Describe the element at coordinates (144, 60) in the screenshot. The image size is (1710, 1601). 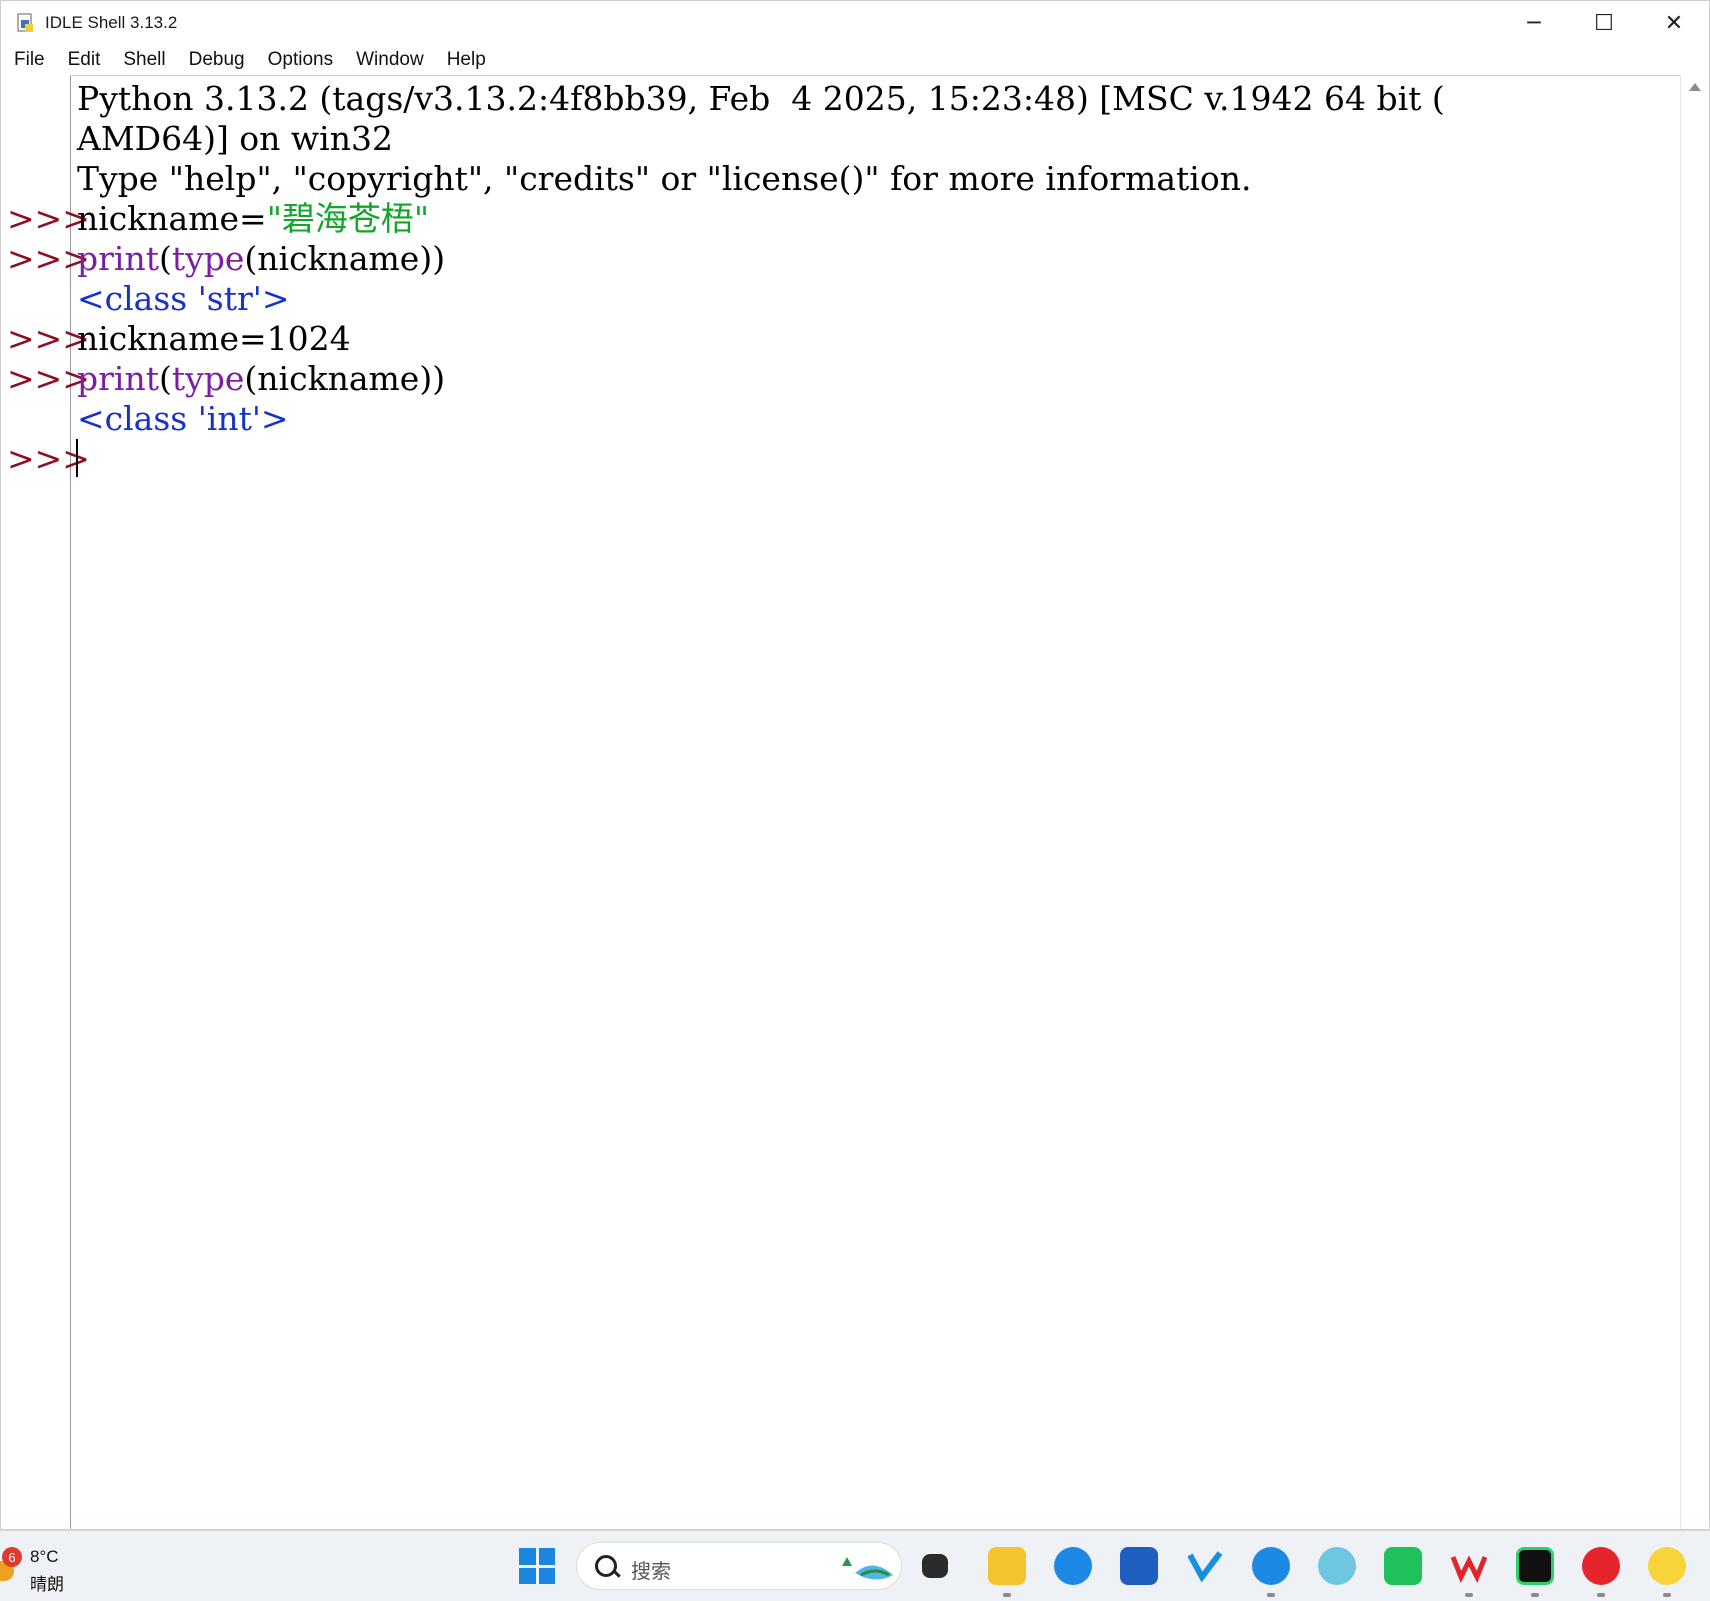
I see `menu-shell: Shell` at that location.